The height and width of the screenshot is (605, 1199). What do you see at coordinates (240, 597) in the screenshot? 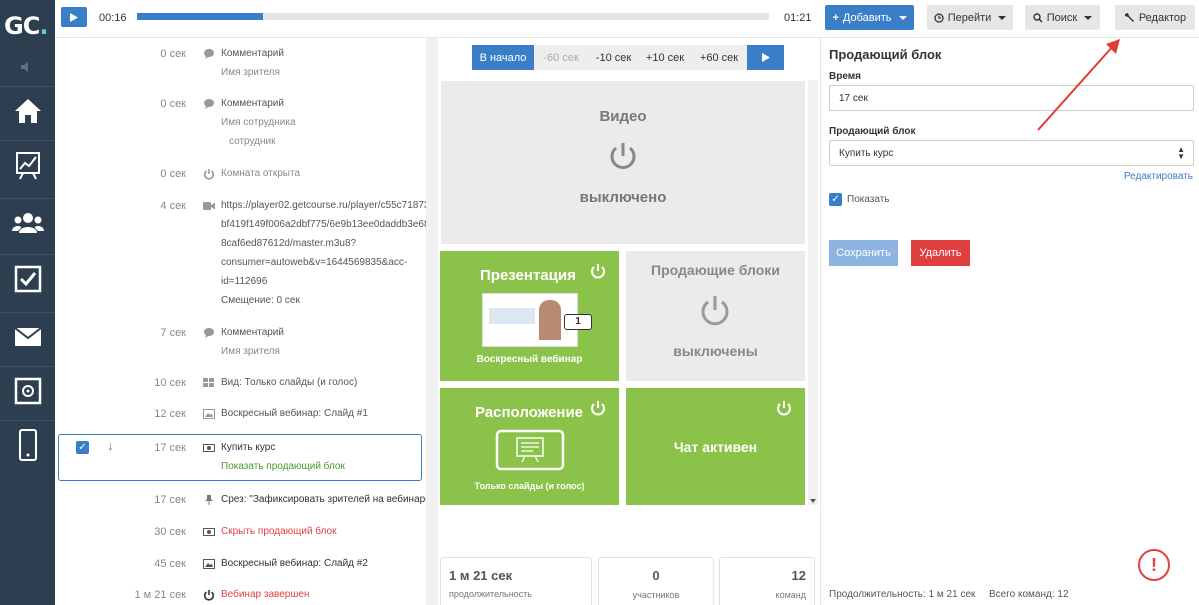
I see `list-item: 1 м 21 сек Вебинар завершен` at bounding box center [240, 597].